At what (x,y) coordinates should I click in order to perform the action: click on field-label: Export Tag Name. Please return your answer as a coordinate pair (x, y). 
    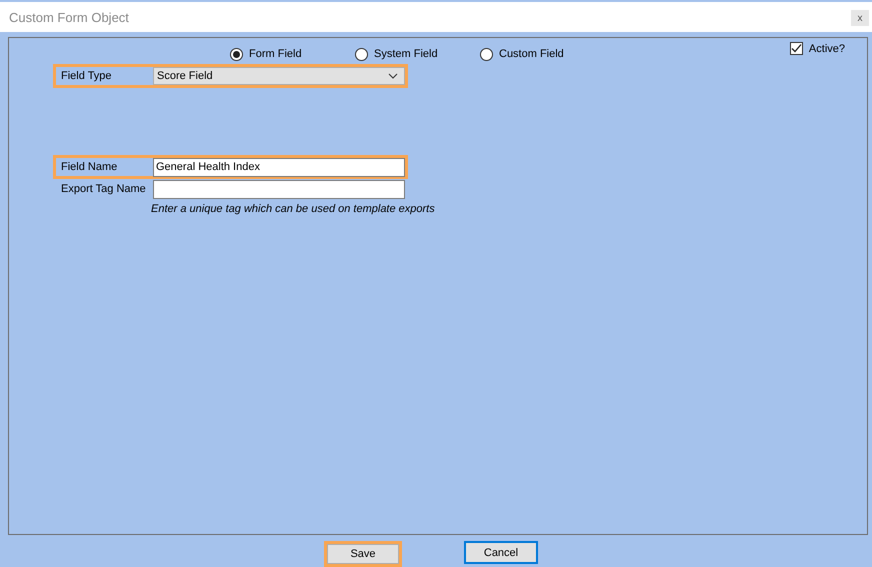
    Looking at the image, I should click on (104, 189).